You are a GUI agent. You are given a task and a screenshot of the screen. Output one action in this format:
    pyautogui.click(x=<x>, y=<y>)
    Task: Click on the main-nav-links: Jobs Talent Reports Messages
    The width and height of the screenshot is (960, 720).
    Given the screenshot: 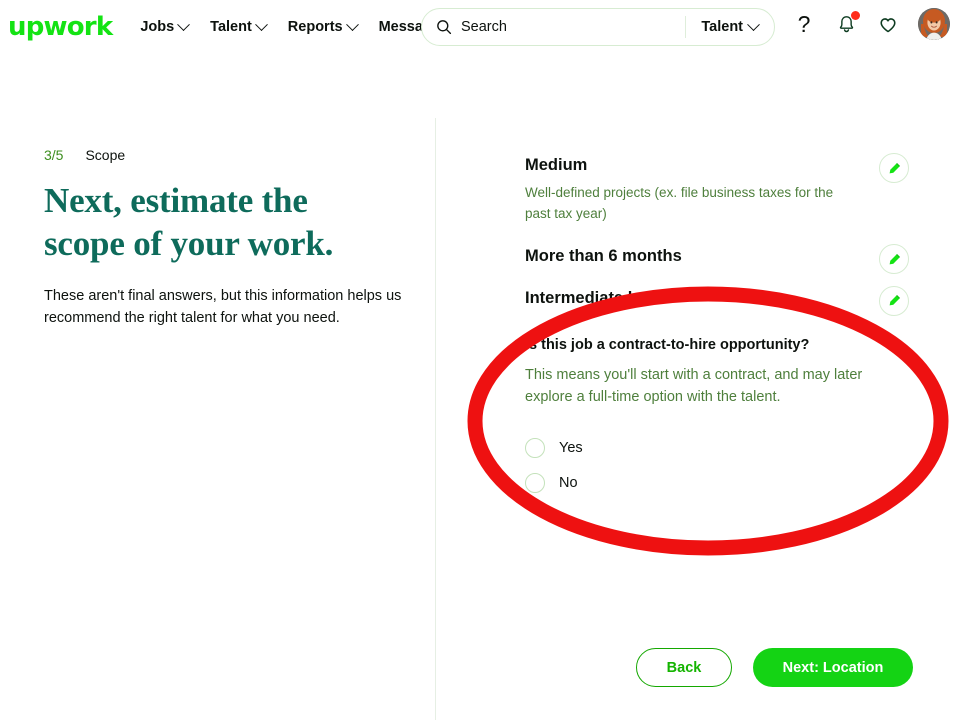 What is the action you would take?
    pyautogui.click(x=294, y=26)
    